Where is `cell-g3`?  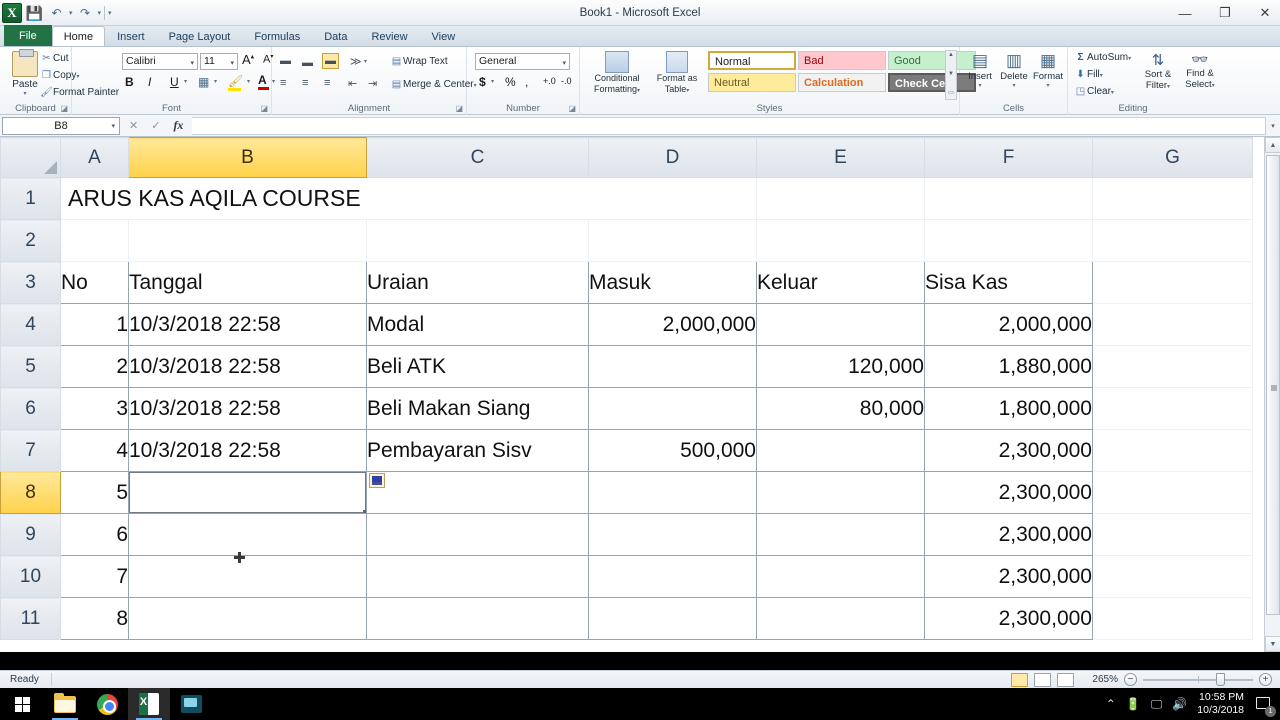
cell-g3 is located at coordinates (1172, 282).